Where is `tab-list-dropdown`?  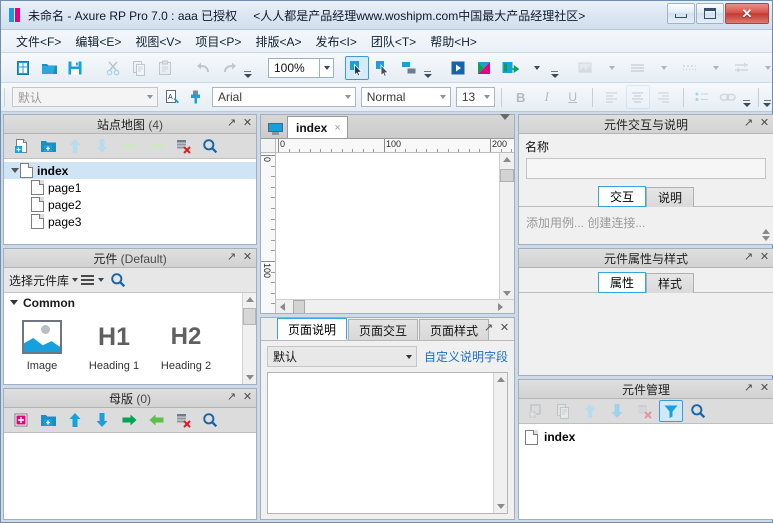
tab-list-dropdown is located at coordinates (505, 124).